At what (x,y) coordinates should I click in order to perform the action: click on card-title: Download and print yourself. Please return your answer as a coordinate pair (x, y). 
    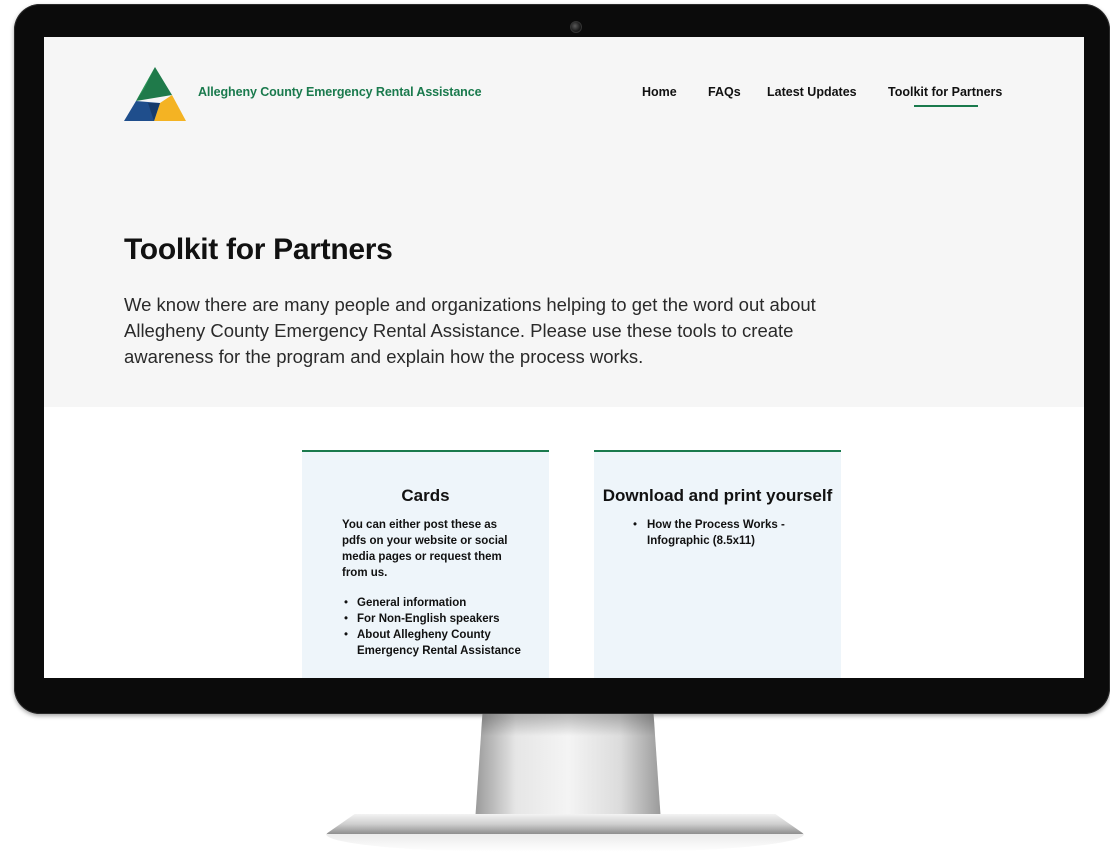
    Looking at the image, I should click on (717, 495).